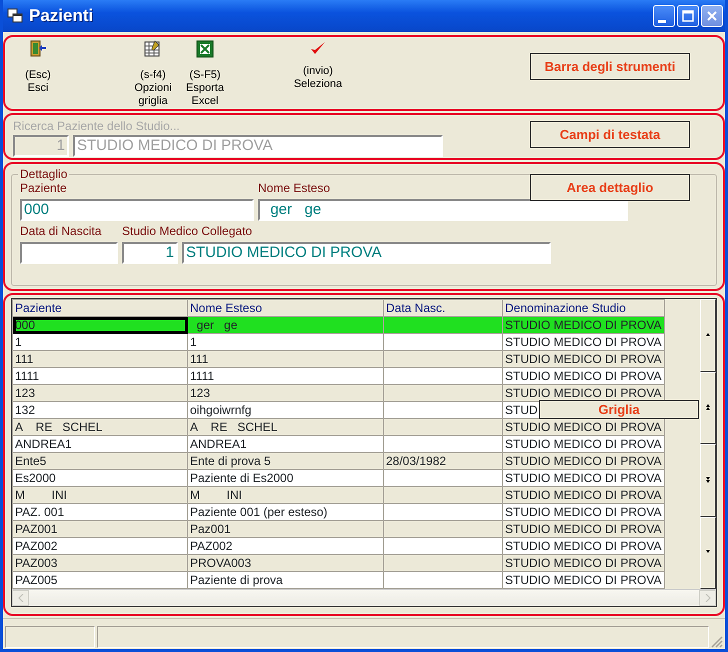 The height and width of the screenshot is (652, 728). What do you see at coordinates (221, 563) in the screenshot?
I see `table-cell: PROVA003` at bounding box center [221, 563].